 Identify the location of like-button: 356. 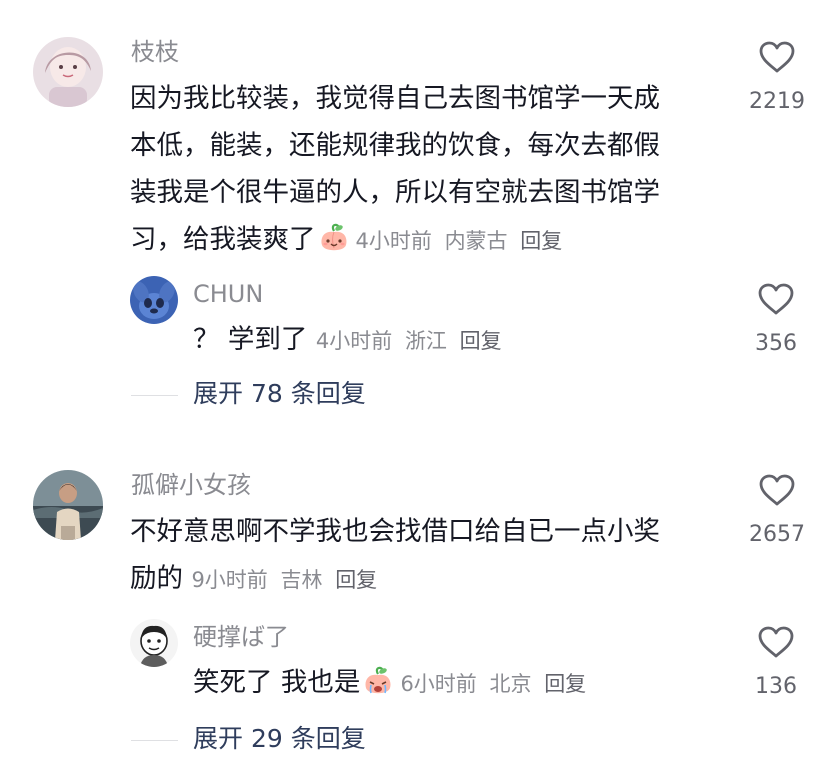
(776, 319).